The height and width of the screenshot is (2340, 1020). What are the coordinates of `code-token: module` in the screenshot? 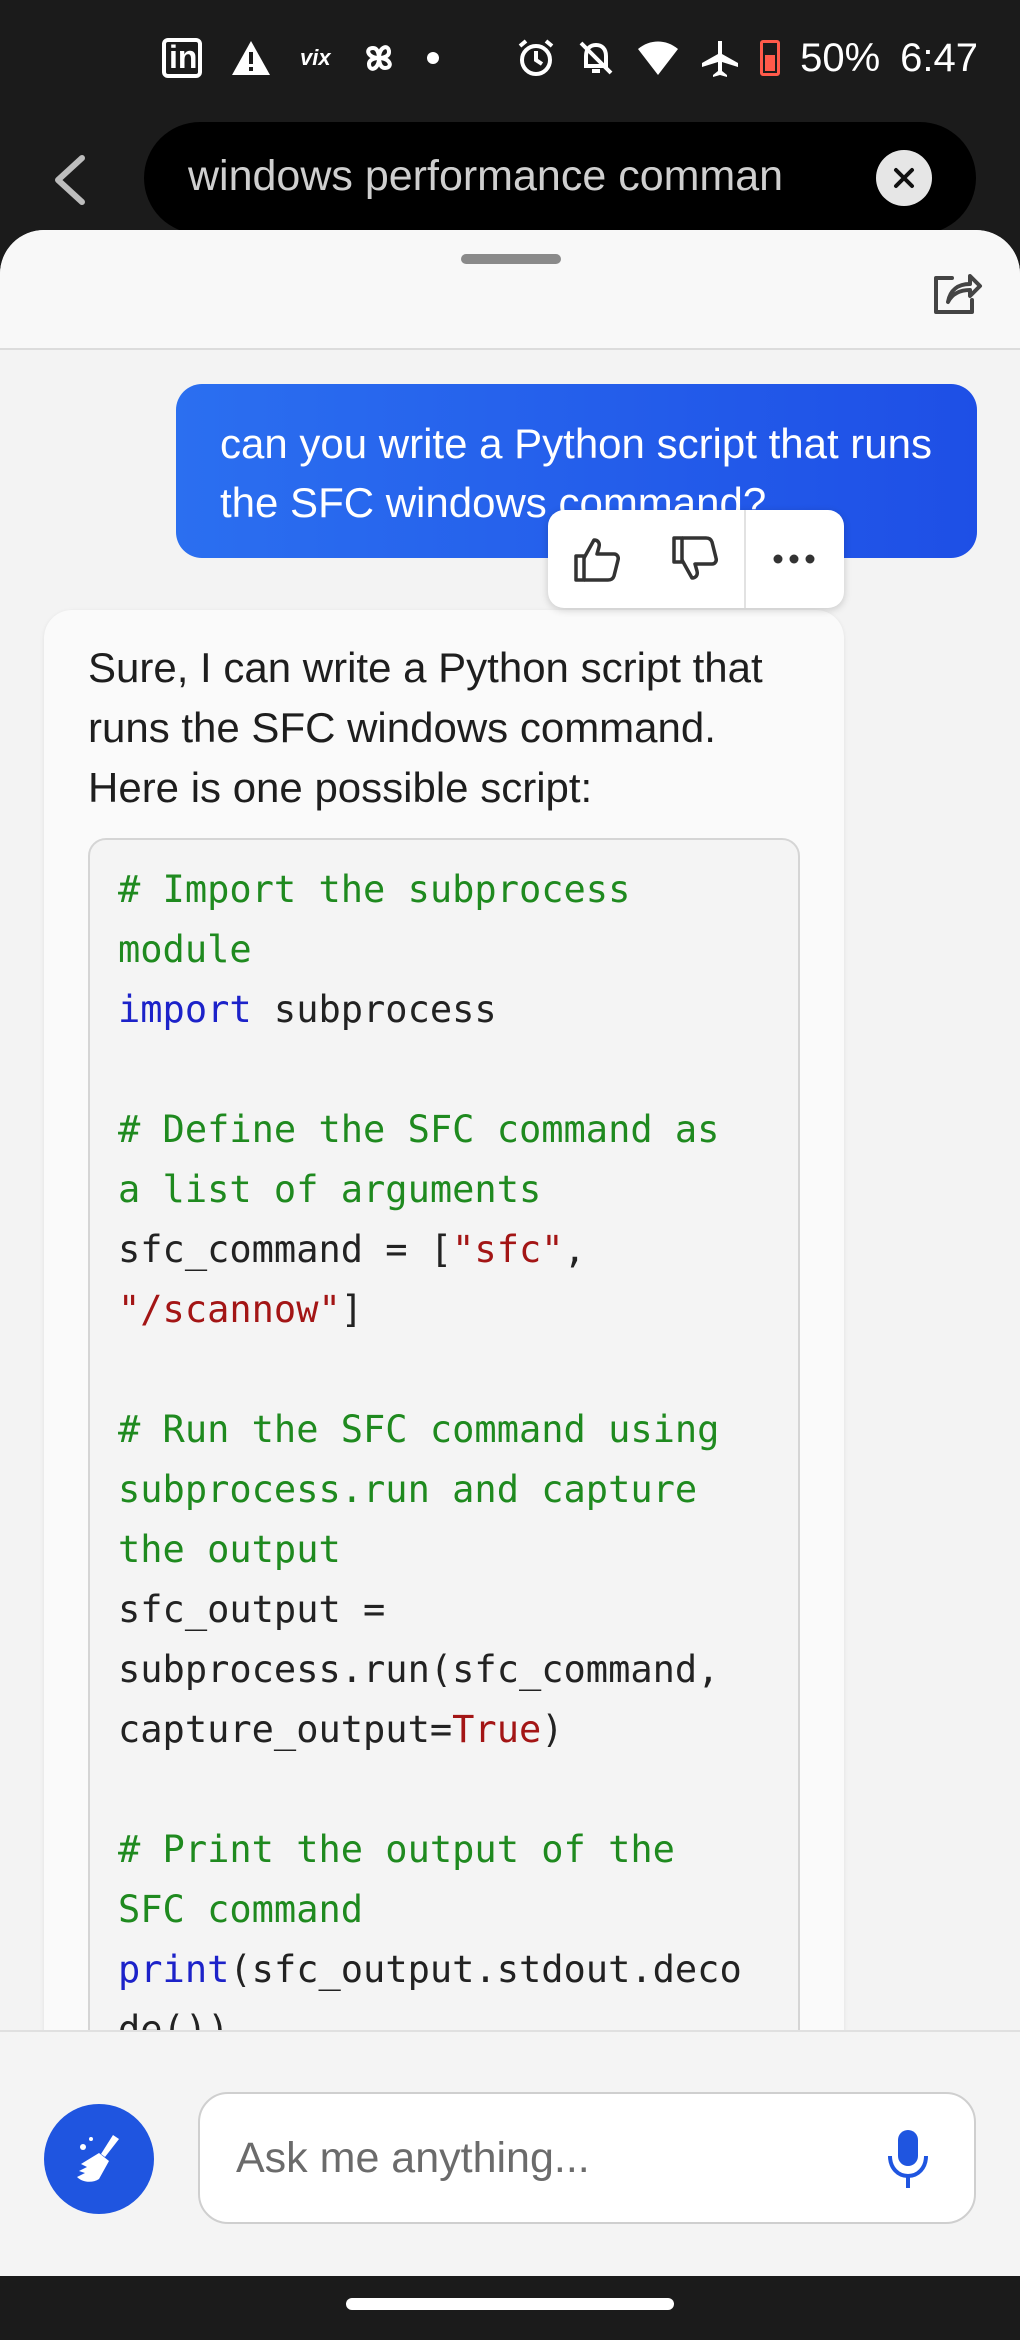 It's located at (185, 949).